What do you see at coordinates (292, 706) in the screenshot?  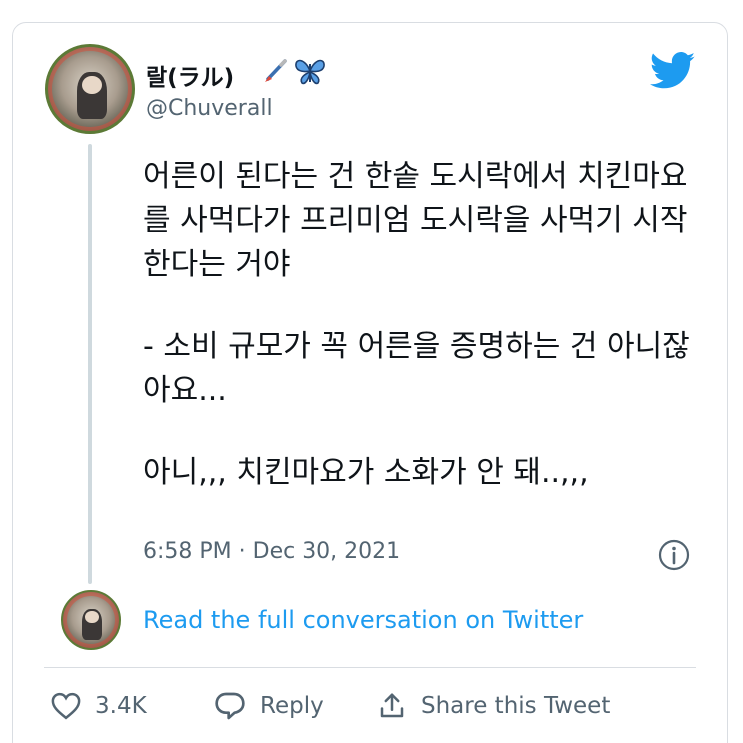 I see `reply-label: Reply` at bounding box center [292, 706].